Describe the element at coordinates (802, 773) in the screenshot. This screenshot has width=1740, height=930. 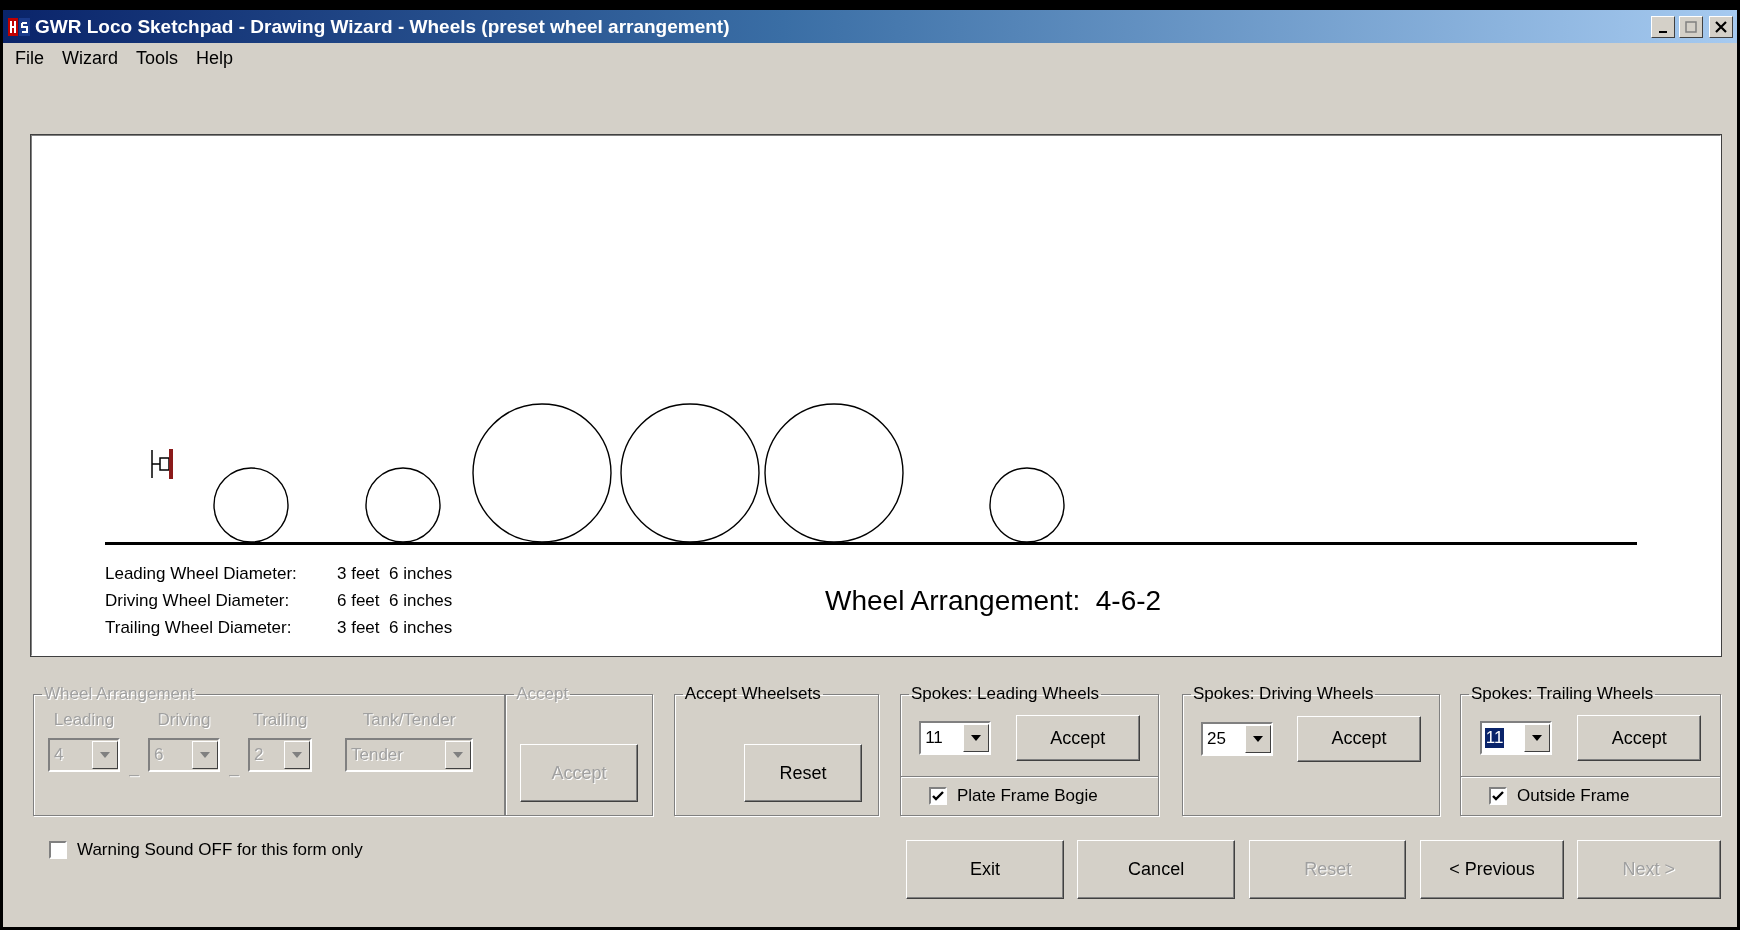
I see `reset-button: Reset` at that location.